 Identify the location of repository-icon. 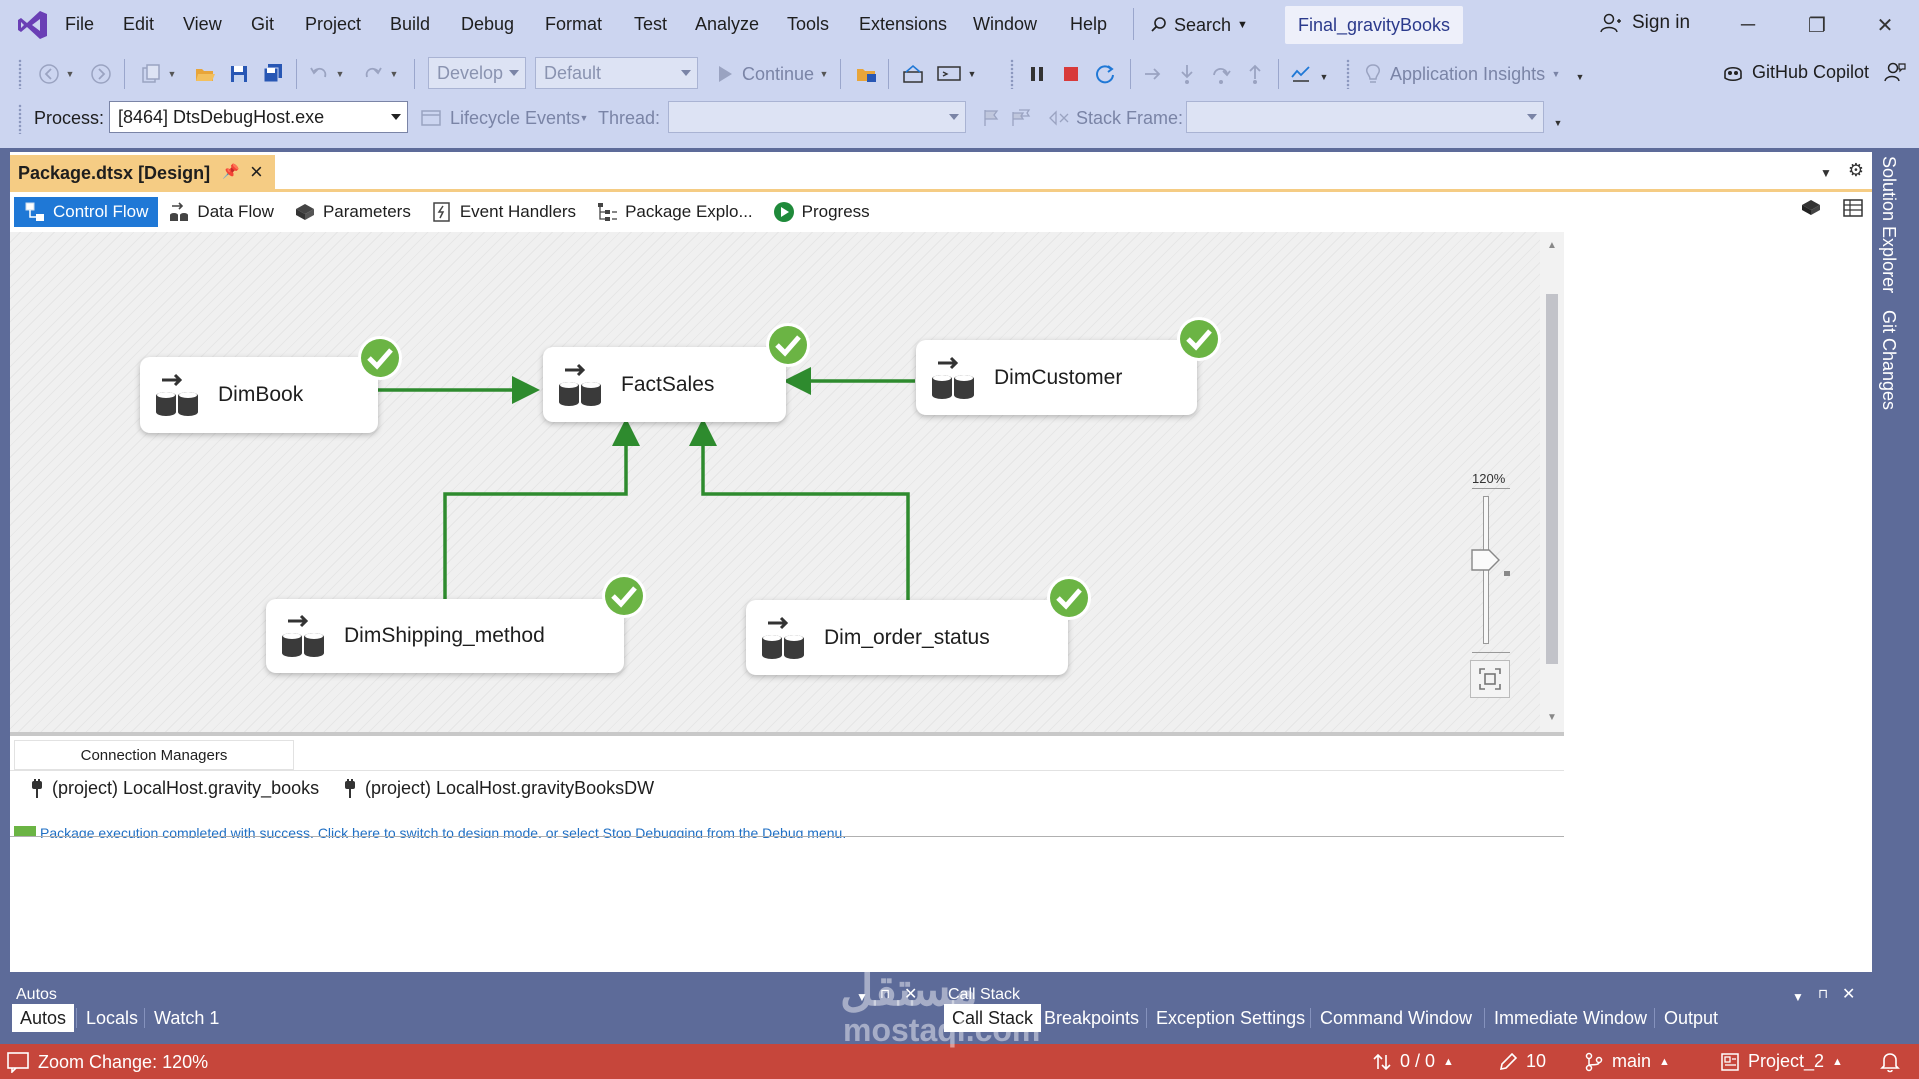
(1730, 1062).